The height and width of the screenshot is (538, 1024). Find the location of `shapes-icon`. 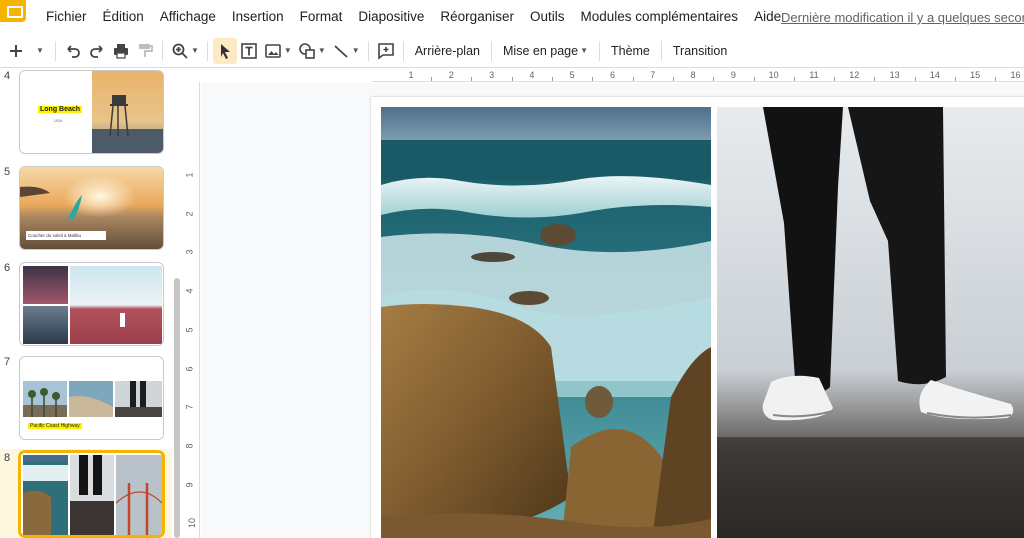

shapes-icon is located at coordinates (307, 50).